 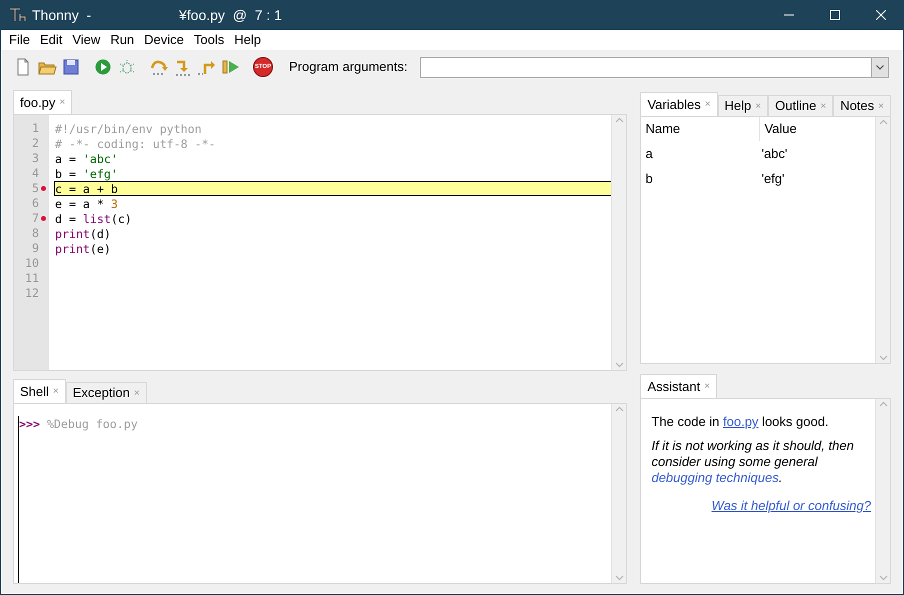 I want to click on column-header: Value, so click(x=817, y=129).